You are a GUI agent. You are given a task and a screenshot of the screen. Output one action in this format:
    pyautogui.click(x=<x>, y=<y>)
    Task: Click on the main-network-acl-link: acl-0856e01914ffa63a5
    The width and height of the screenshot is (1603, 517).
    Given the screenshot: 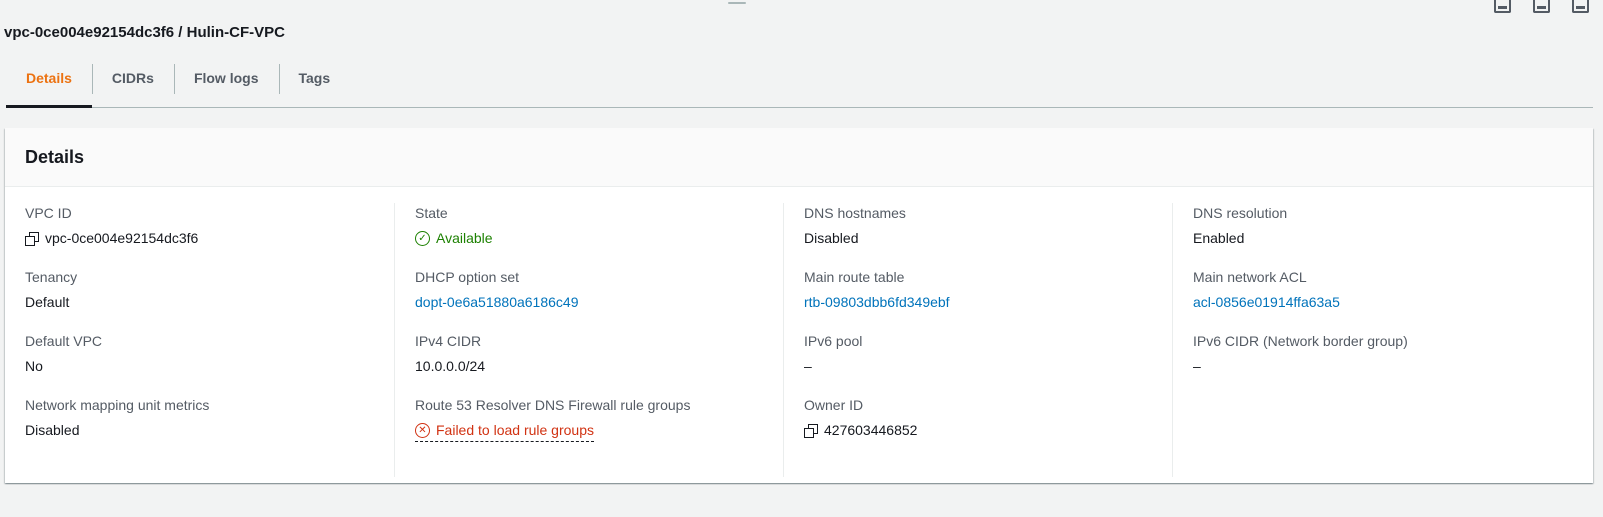 What is the action you would take?
    pyautogui.click(x=1266, y=302)
    